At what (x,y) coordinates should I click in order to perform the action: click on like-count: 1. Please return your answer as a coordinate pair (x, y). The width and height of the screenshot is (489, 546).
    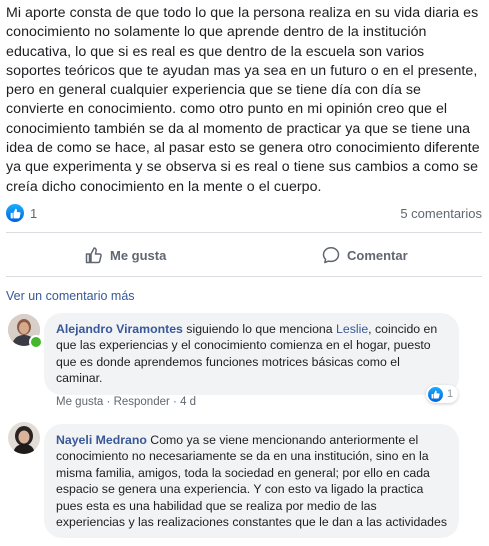
    Looking at the image, I should click on (33, 213).